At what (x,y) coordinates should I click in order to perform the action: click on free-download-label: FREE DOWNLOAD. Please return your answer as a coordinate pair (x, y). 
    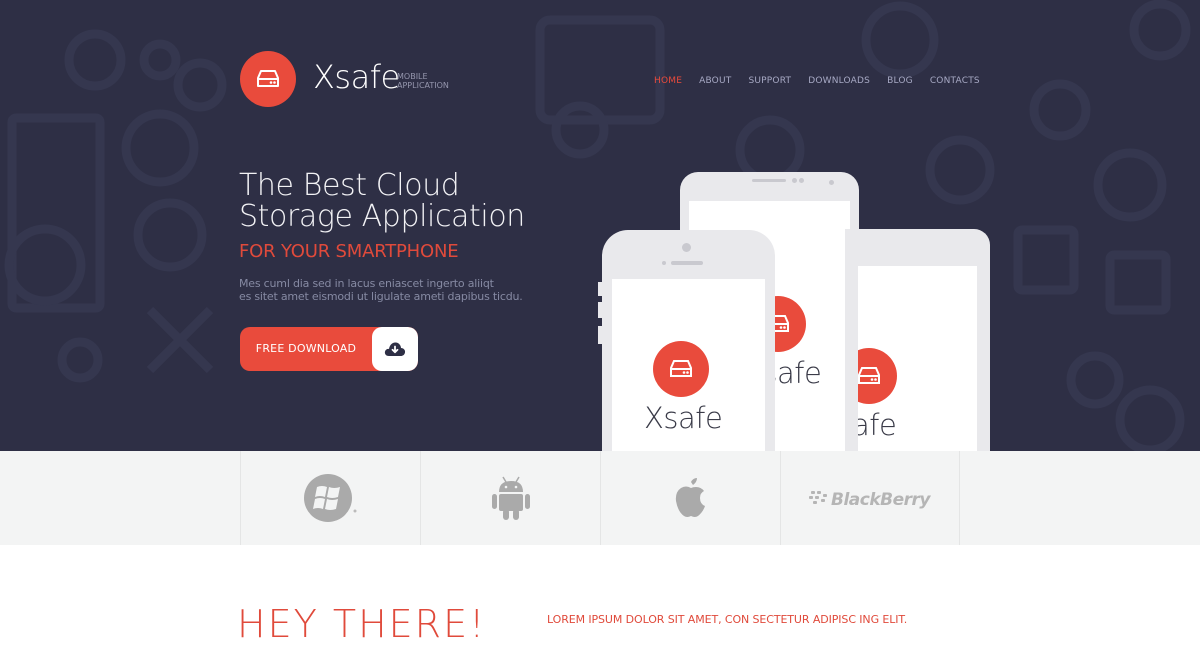
    Looking at the image, I should click on (306, 348).